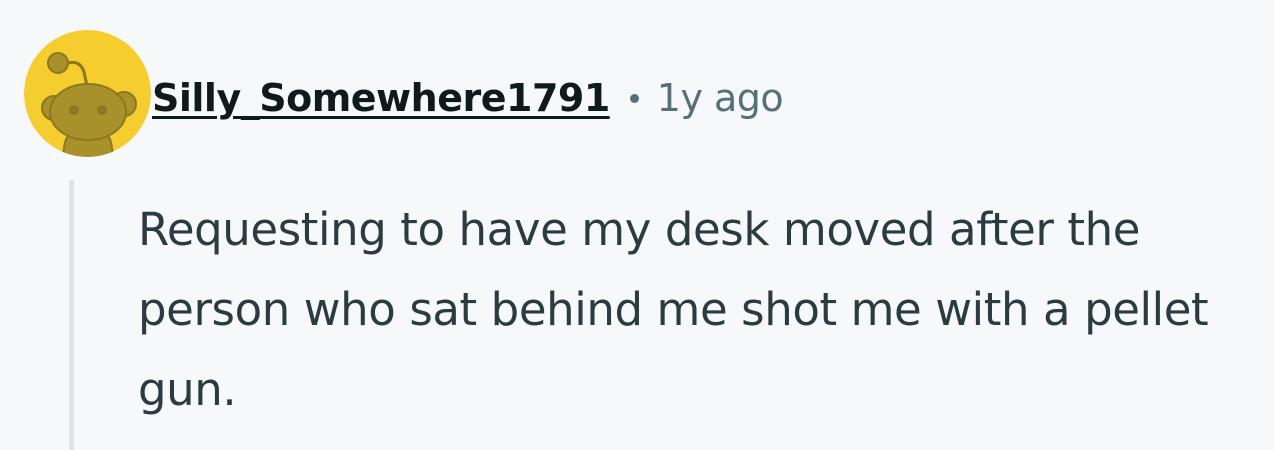 This screenshot has height=450, width=1274. I want to click on user-avatar, so click(87, 93).